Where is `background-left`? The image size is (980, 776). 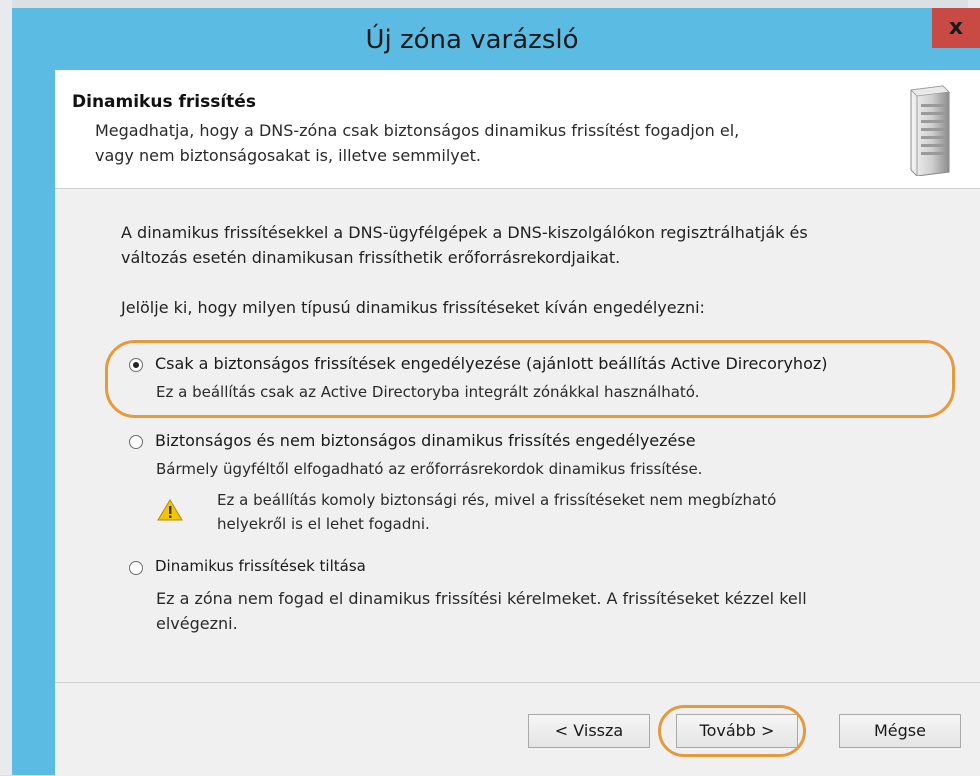
background-left is located at coordinates (6, 387).